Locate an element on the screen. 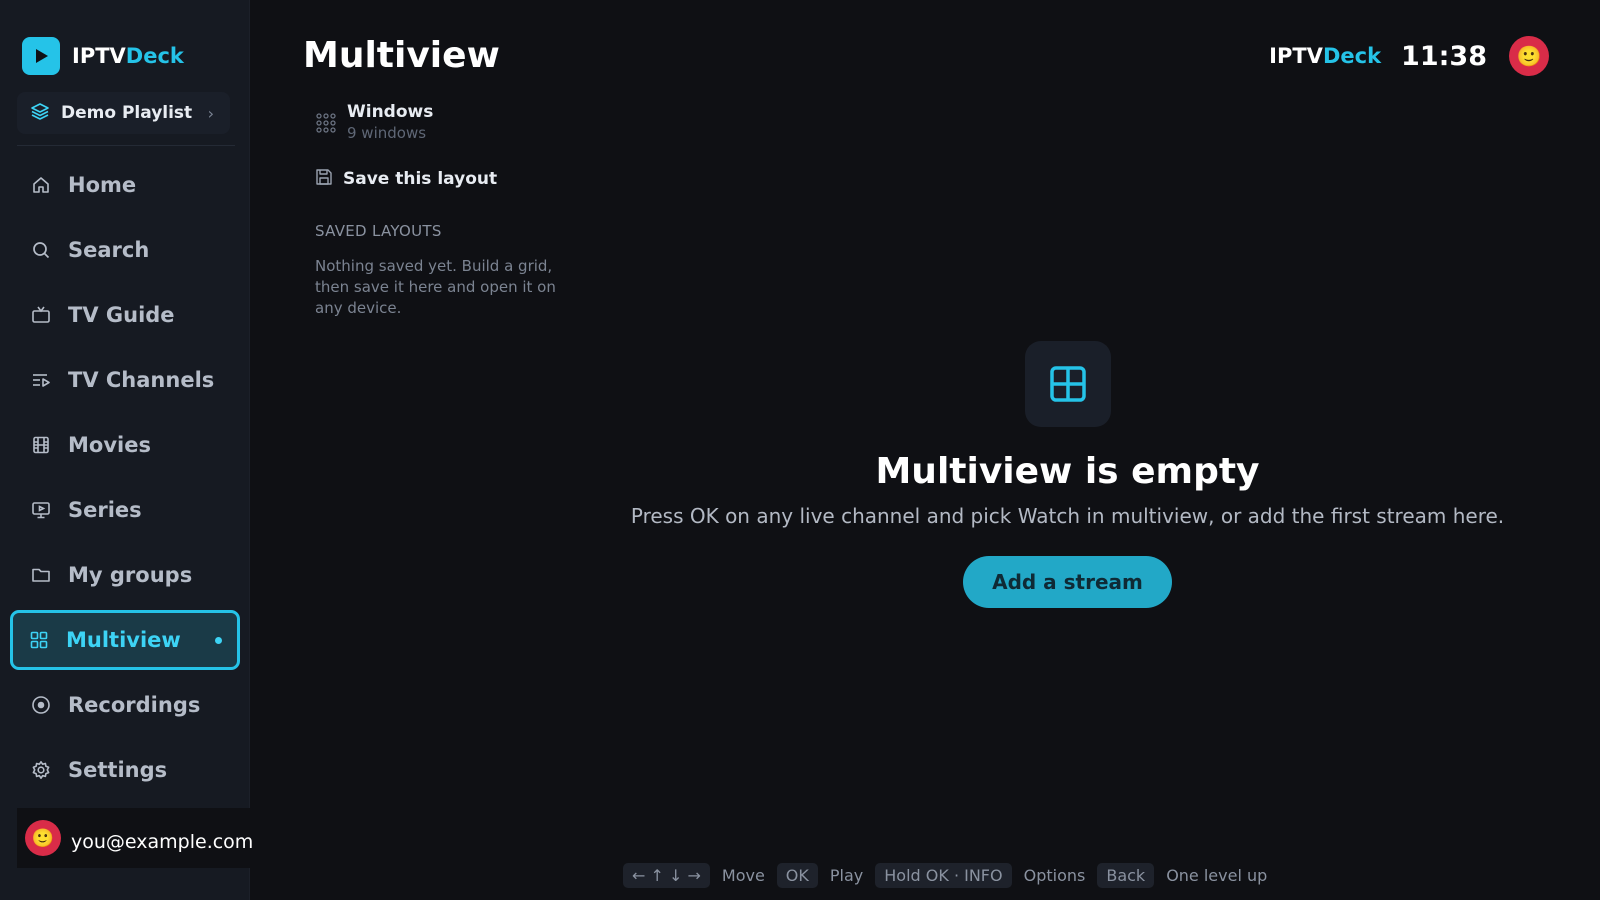  add-stream-button: Add a stream is located at coordinates (1067, 582).